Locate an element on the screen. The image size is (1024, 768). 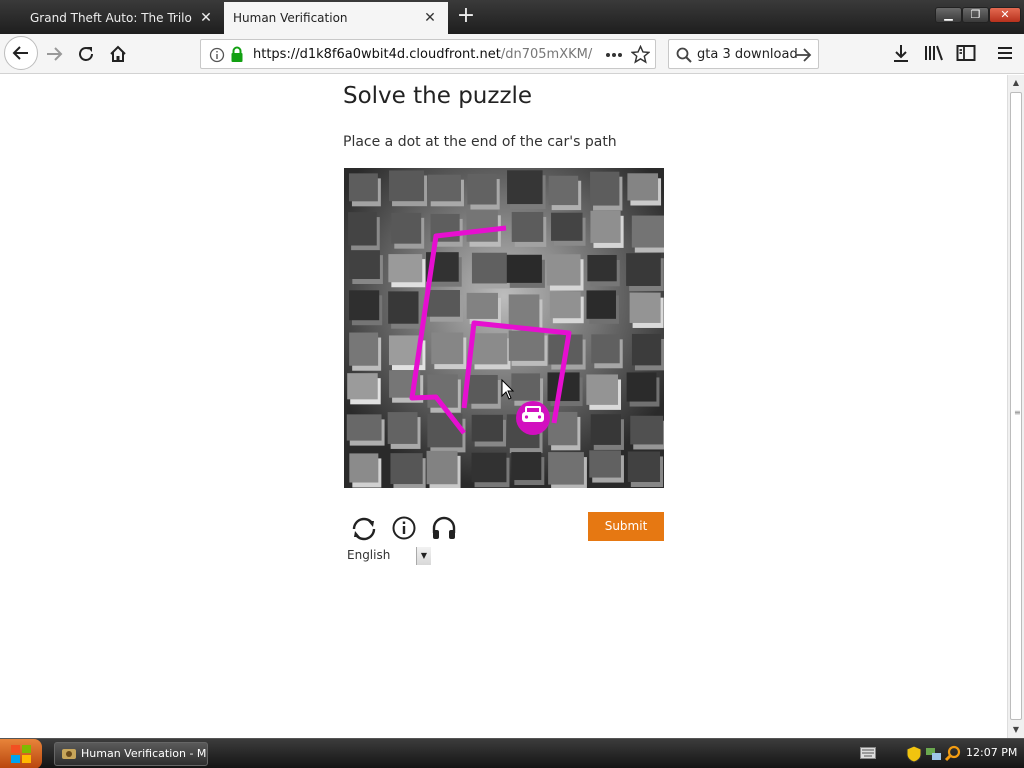
browser-app-icon is located at coordinates (69, 754).